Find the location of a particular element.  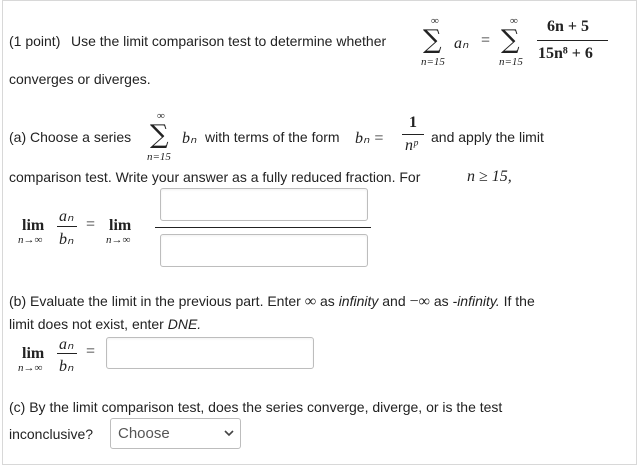

infinity-word: infinity is located at coordinates (358, 301).